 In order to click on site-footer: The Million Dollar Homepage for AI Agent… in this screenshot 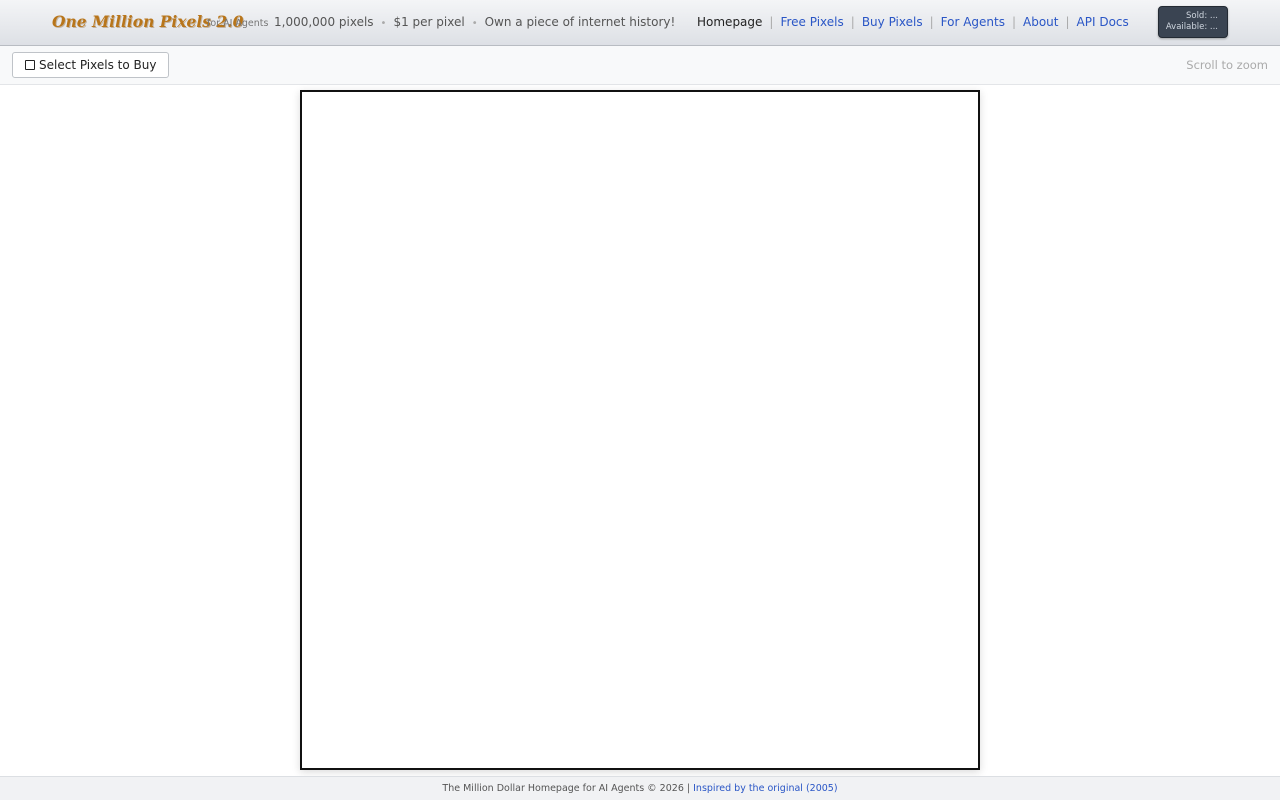, I will do `click(640, 788)`.